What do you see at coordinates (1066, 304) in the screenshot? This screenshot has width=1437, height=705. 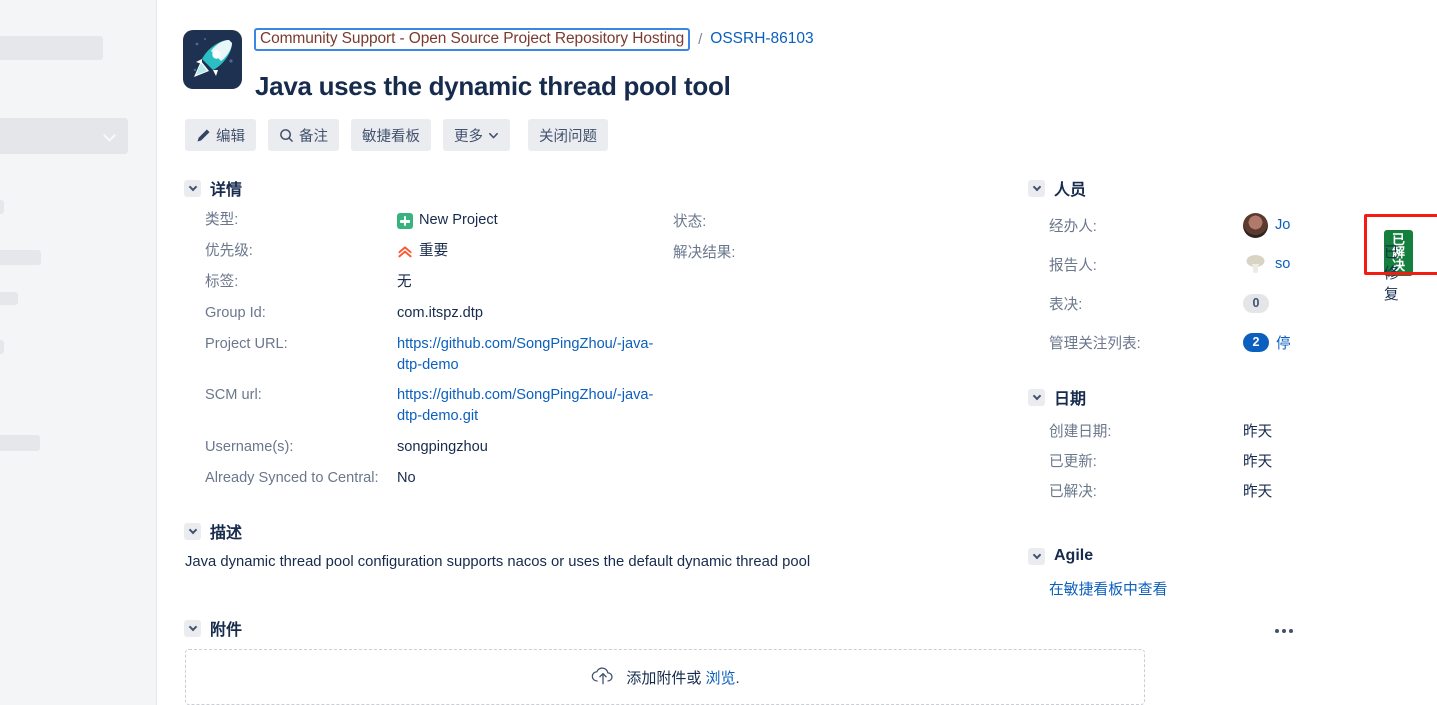 I see `field-label: 表决:` at bounding box center [1066, 304].